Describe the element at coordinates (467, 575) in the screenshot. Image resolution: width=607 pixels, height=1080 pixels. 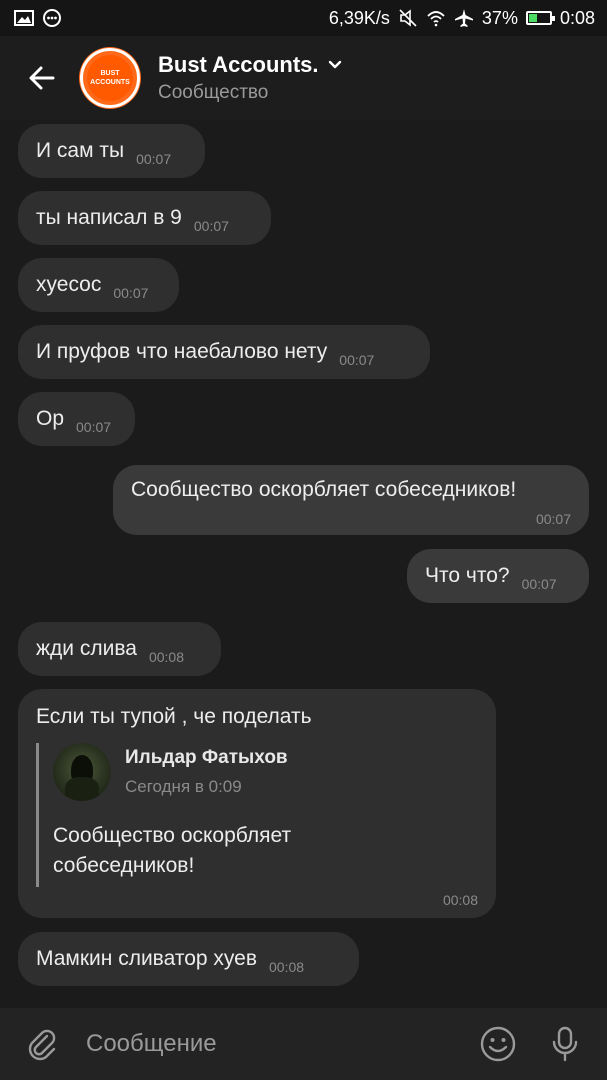
I see `message-text: Что что?` at that location.